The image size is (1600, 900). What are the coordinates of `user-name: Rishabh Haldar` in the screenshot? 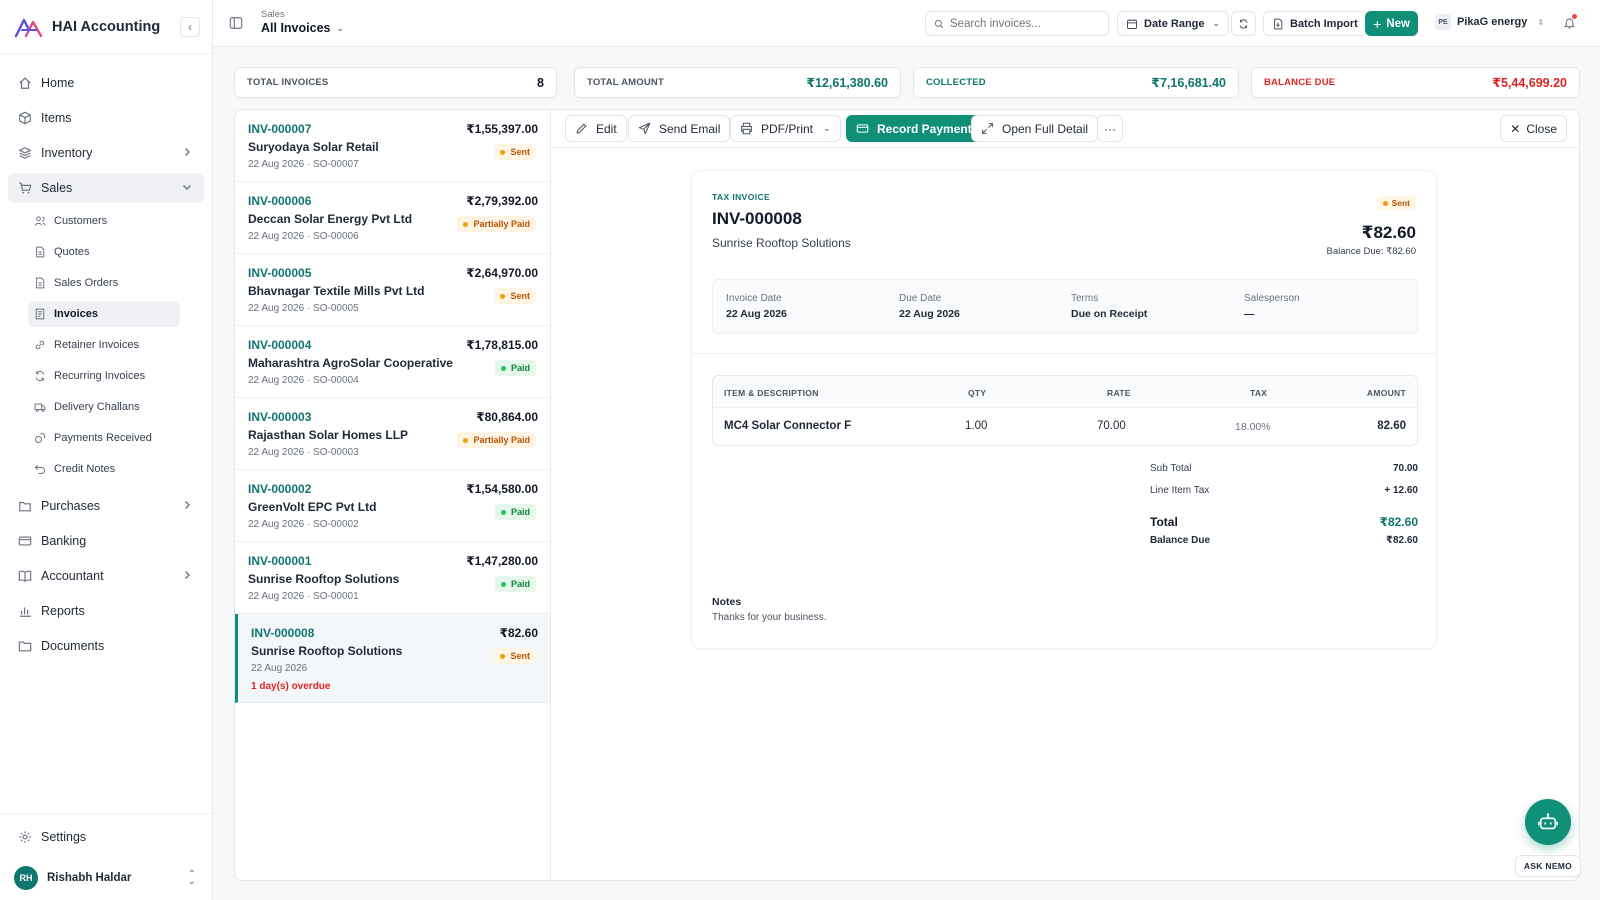 It's located at (89, 878).